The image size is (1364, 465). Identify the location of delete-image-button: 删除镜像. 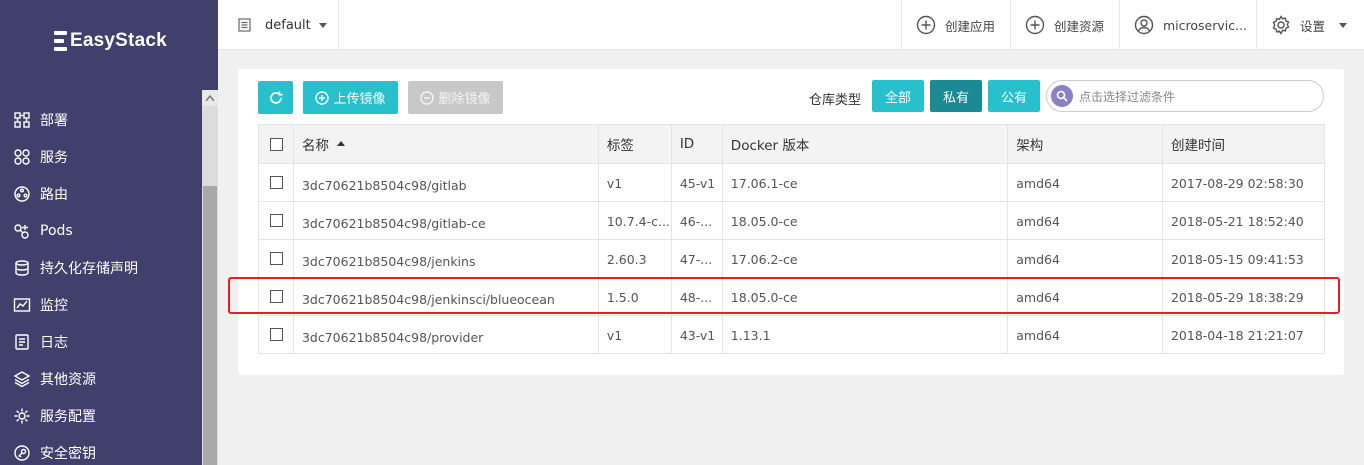
(455, 97).